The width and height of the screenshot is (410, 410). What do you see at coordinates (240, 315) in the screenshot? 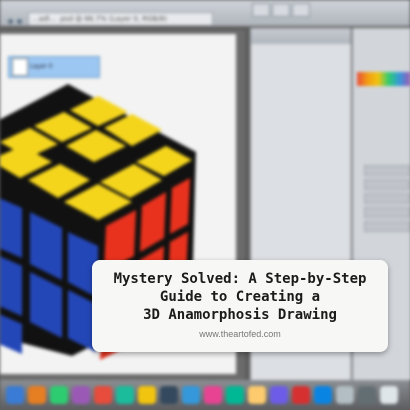
I see `caption-title-line: 3D Anamorphosis Drawing` at bounding box center [240, 315].